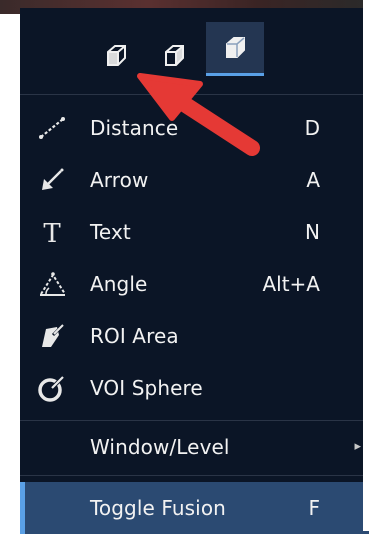  Describe the element at coordinates (52, 388) in the screenshot. I see `voi-sphere-icon` at that location.